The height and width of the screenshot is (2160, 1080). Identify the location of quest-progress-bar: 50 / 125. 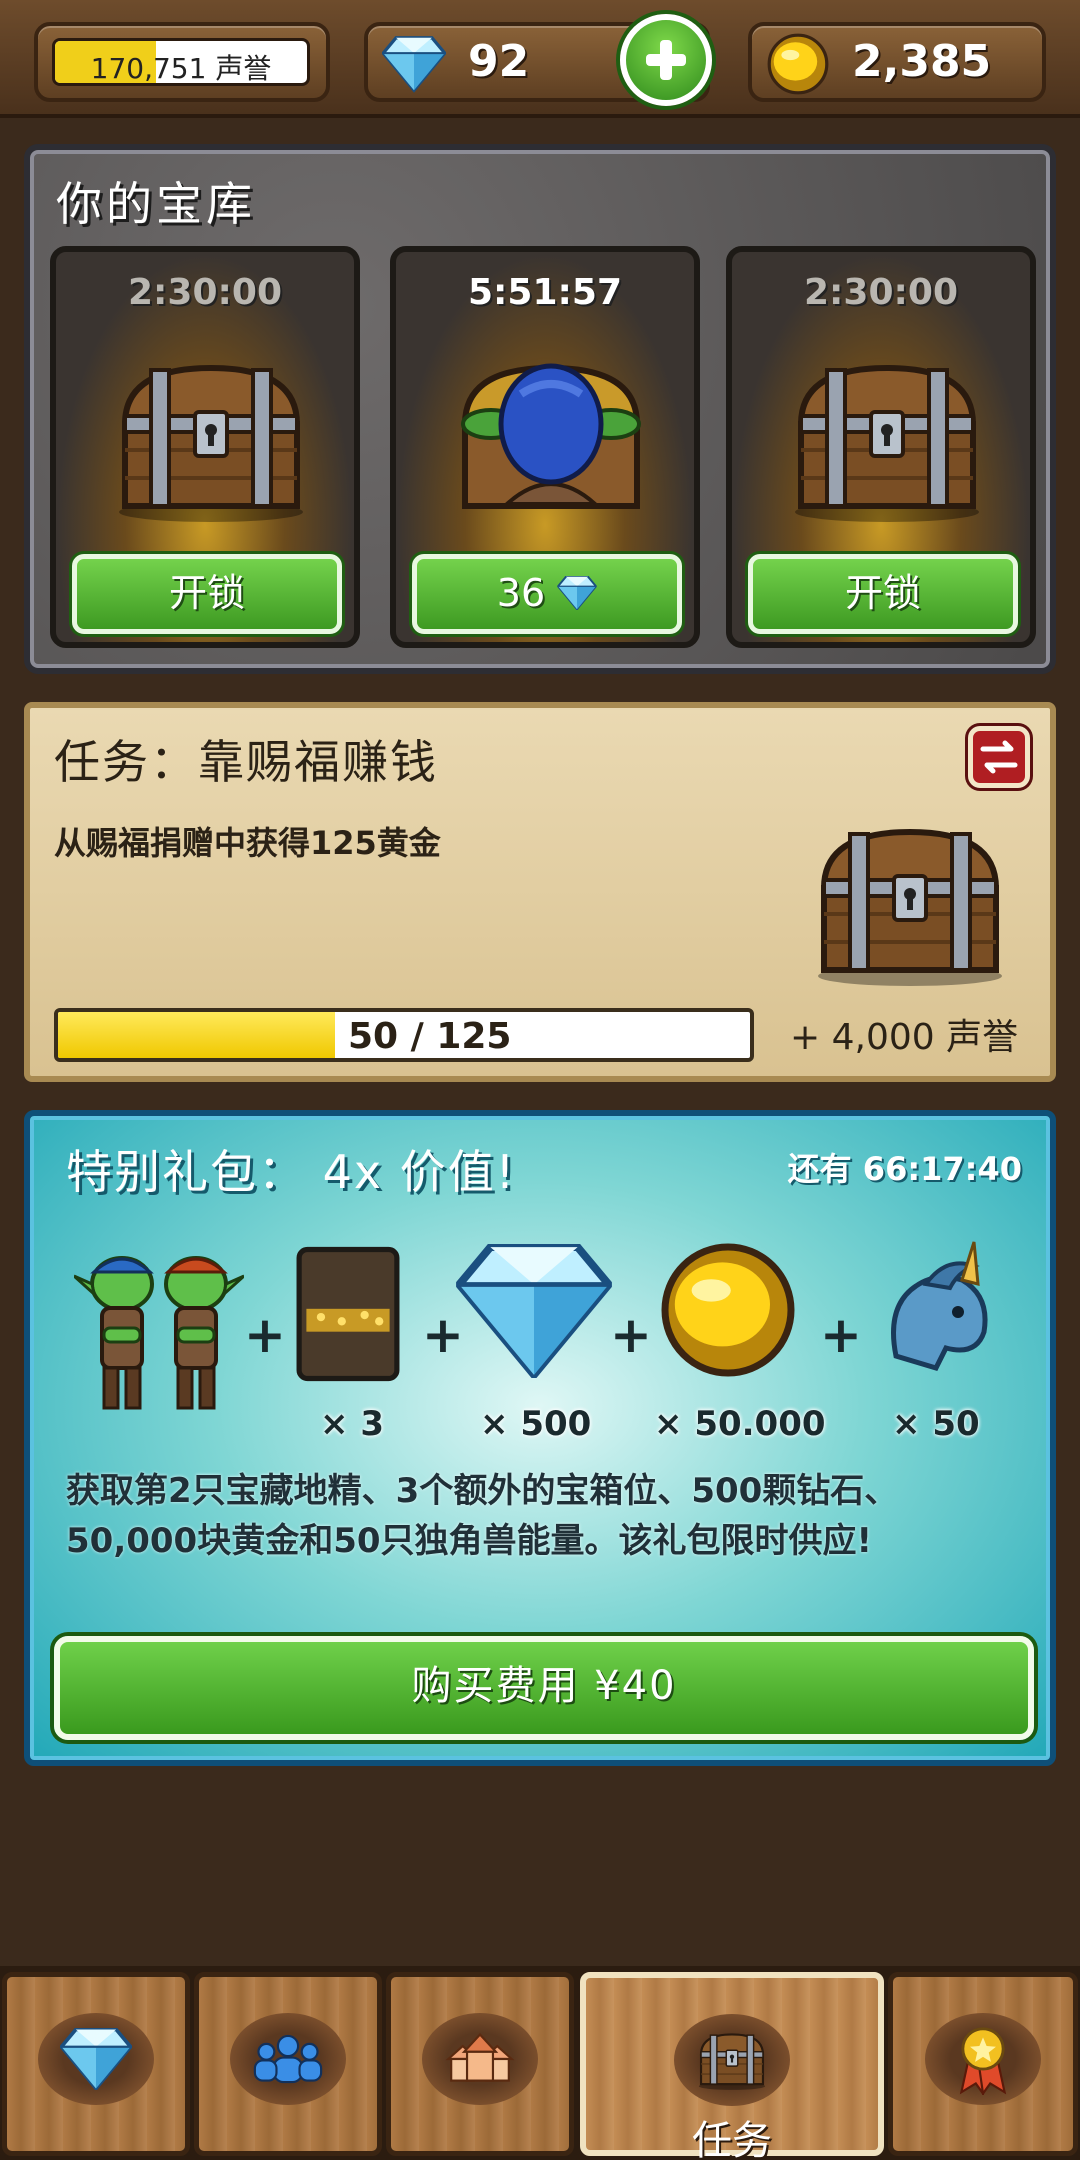
(404, 1035).